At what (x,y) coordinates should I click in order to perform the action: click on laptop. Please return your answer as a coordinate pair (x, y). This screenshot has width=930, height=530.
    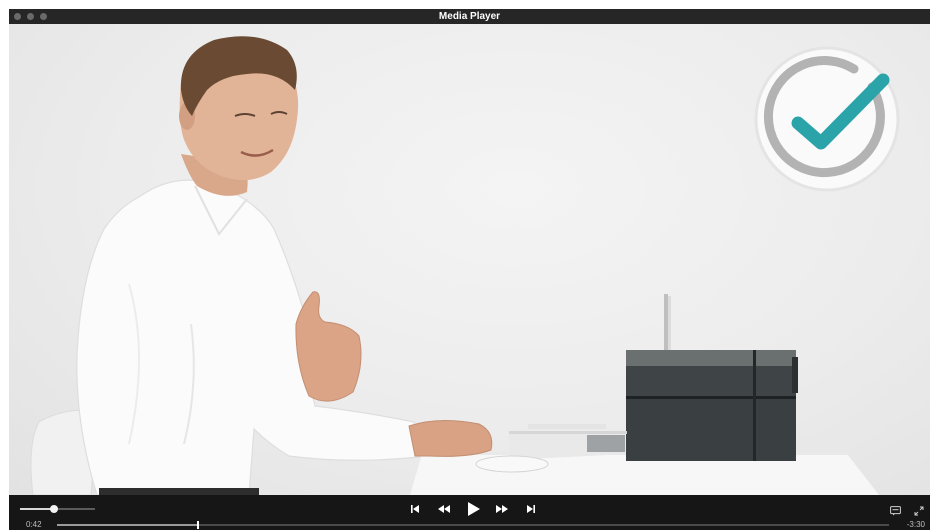
    Looking at the image, I should click on (568, 442).